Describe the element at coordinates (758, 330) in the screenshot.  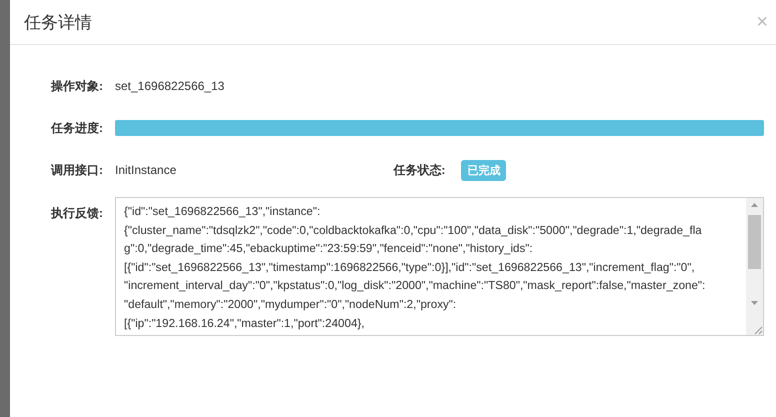
I see `resize-grip-icon` at that location.